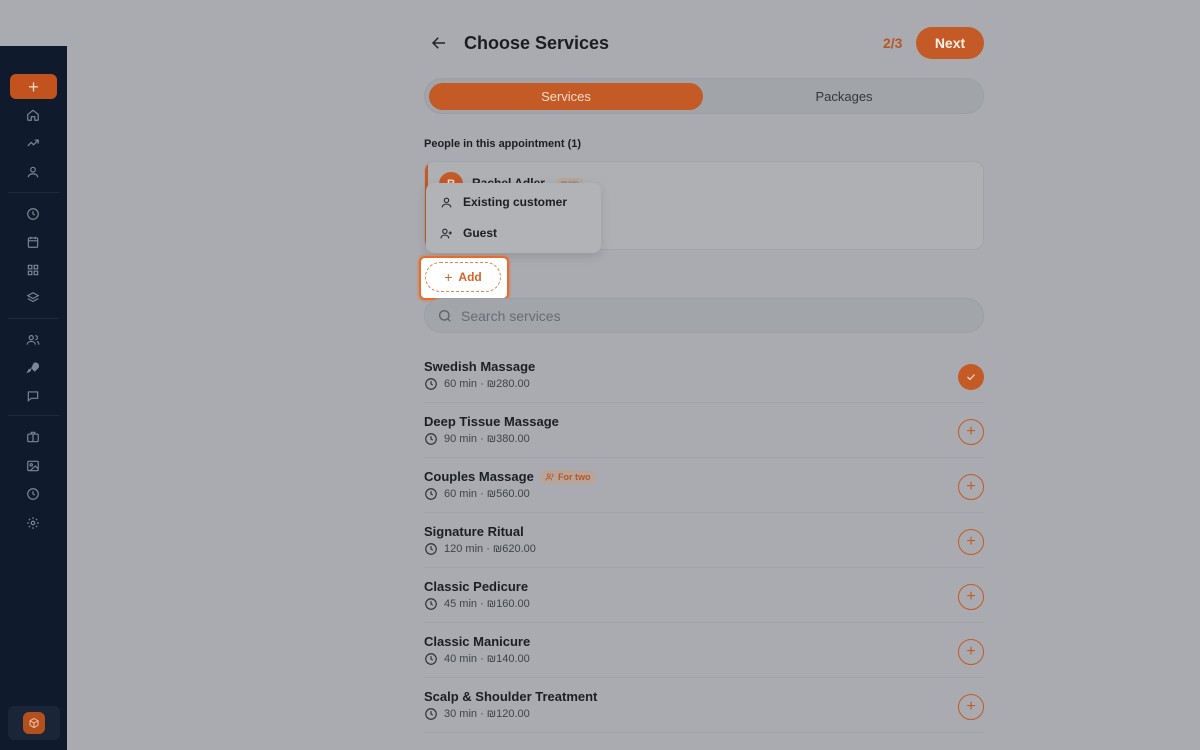 This screenshot has height=750, width=1200. What do you see at coordinates (448, 277) in the screenshot?
I see `plus-icon: +` at bounding box center [448, 277].